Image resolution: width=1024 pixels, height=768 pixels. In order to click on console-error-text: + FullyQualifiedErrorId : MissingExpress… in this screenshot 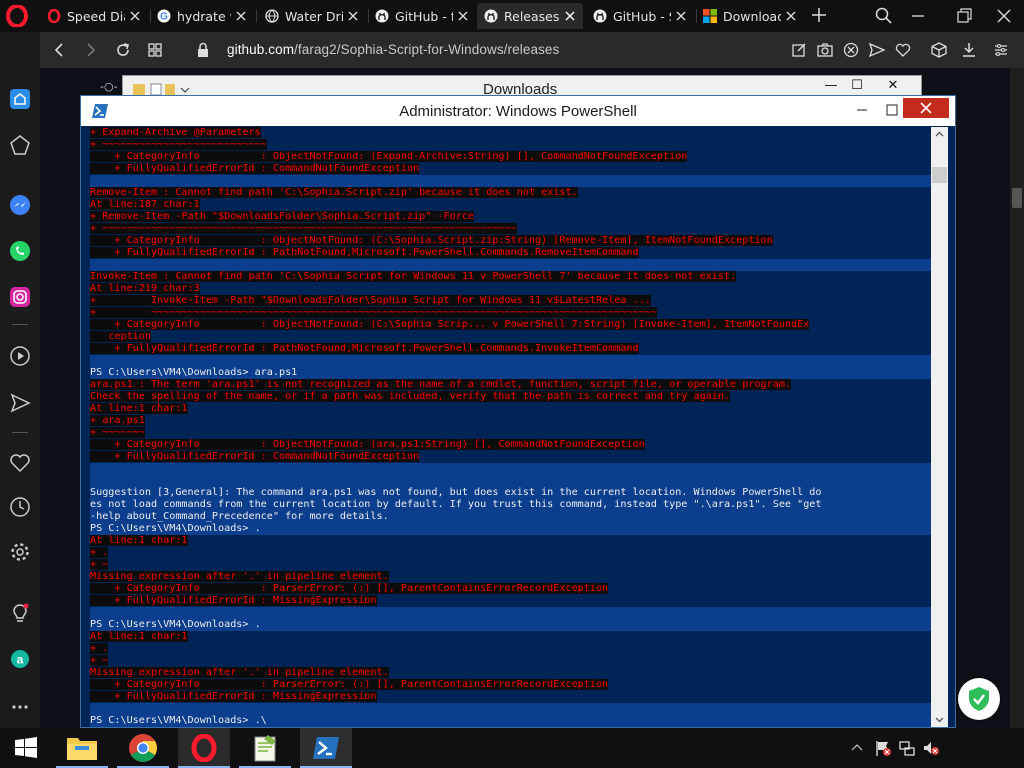, I will do `click(233, 696)`.